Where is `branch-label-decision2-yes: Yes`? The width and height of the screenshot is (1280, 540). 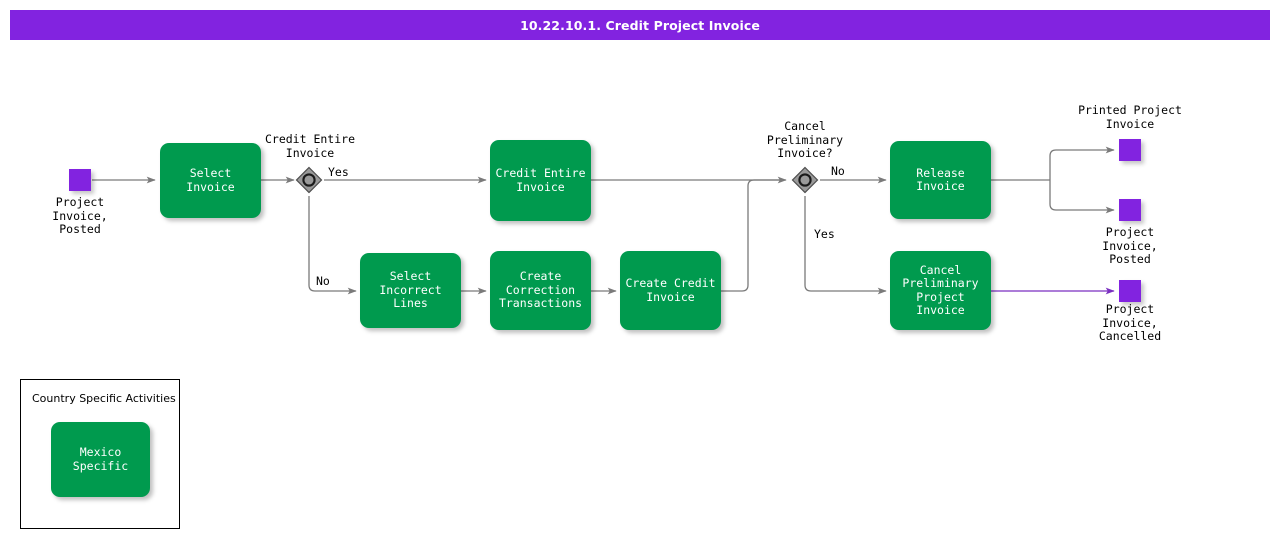 branch-label-decision2-yes: Yes is located at coordinates (824, 234).